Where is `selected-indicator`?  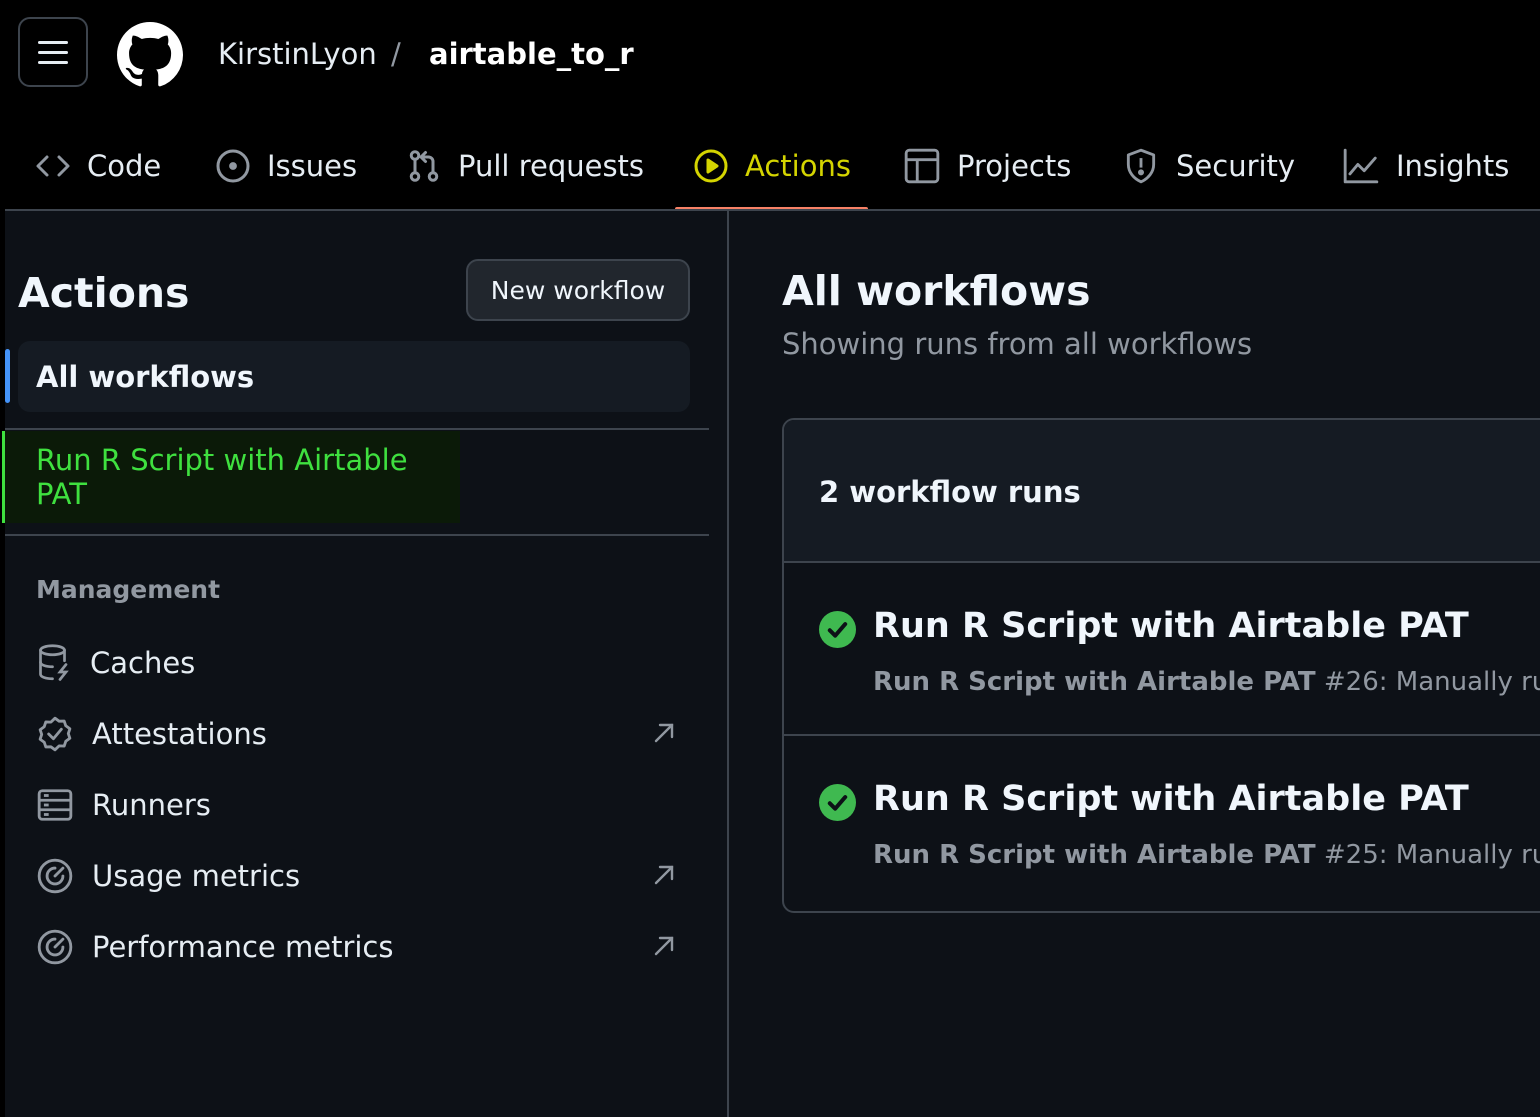 selected-indicator is located at coordinates (7, 376).